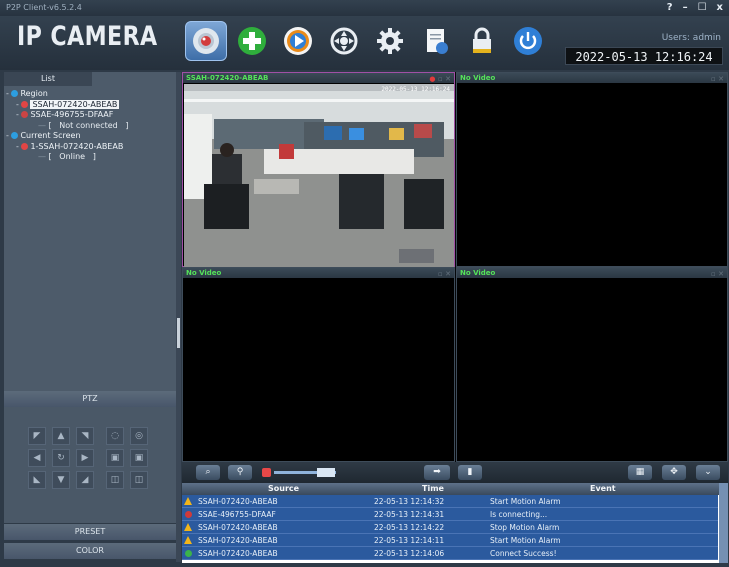 The width and height of the screenshot is (729, 567). What do you see at coordinates (90, 551) in the screenshot?
I see `color-header: COLOR` at bounding box center [90, 551].